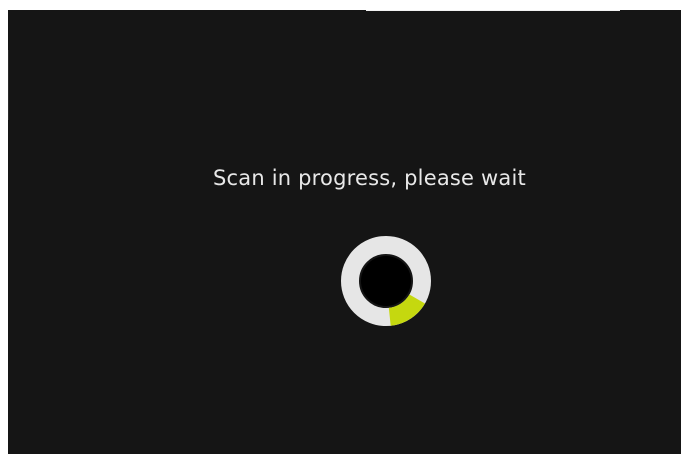 This screenshot has height=454, width=681. What do you see at coordinates (8, 85) in the screenshot?
I see `left-edge-divider` at bounding box center [8, 85].